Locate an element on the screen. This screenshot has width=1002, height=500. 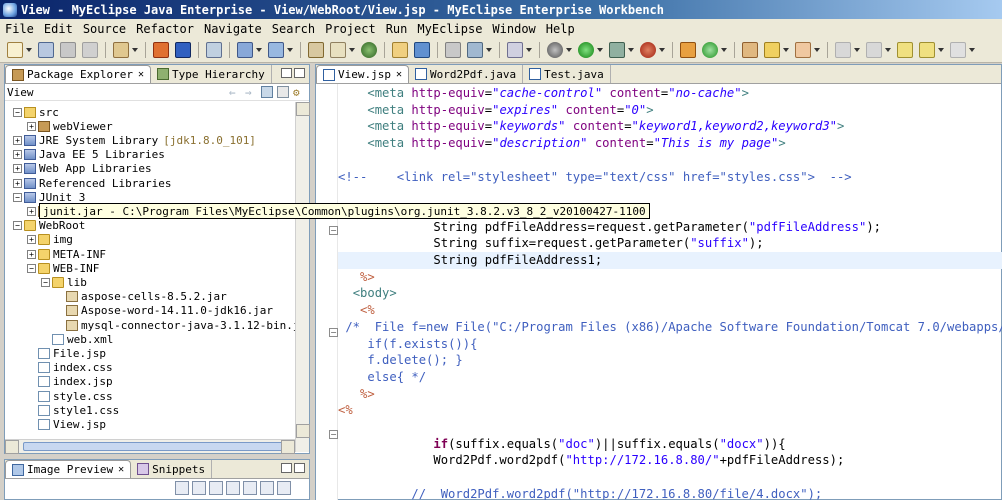
tab-type-hierarchy: Type Hierarchy is located at coordinates (211, 74).